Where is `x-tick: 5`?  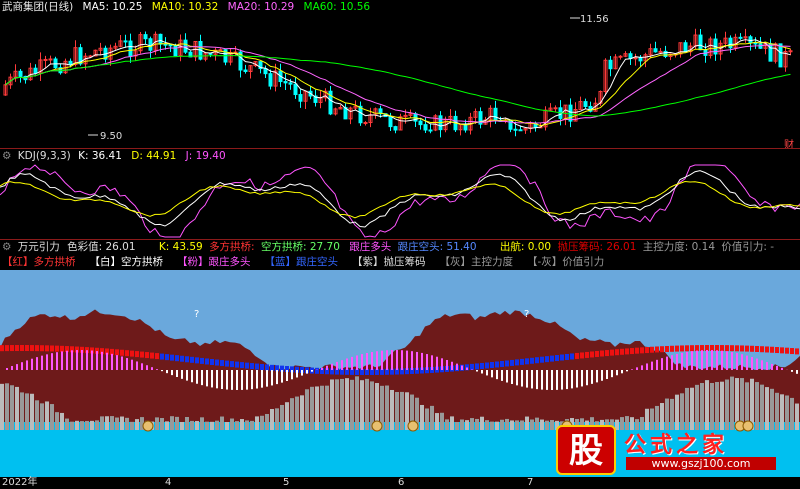 x-tick: 5 is located at coordinates (286, 482).